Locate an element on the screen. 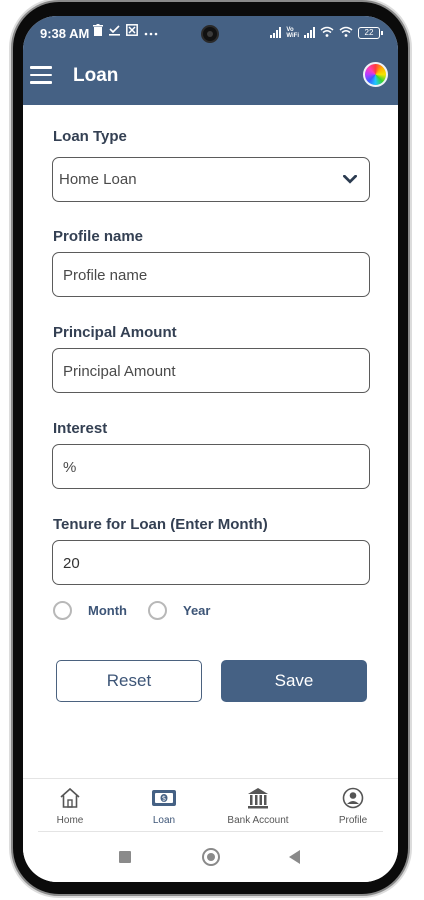 The width and height of the screenshot is (424, 900). profile-icon is located at coordinates (353, 798).